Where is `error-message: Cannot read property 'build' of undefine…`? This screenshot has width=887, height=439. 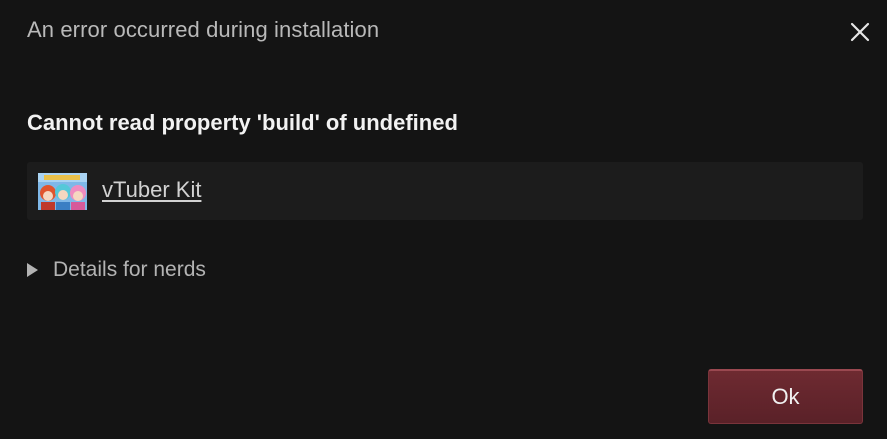
error-message: Cannot read property 'build' of undefine… is located at coordinates (242, 122).